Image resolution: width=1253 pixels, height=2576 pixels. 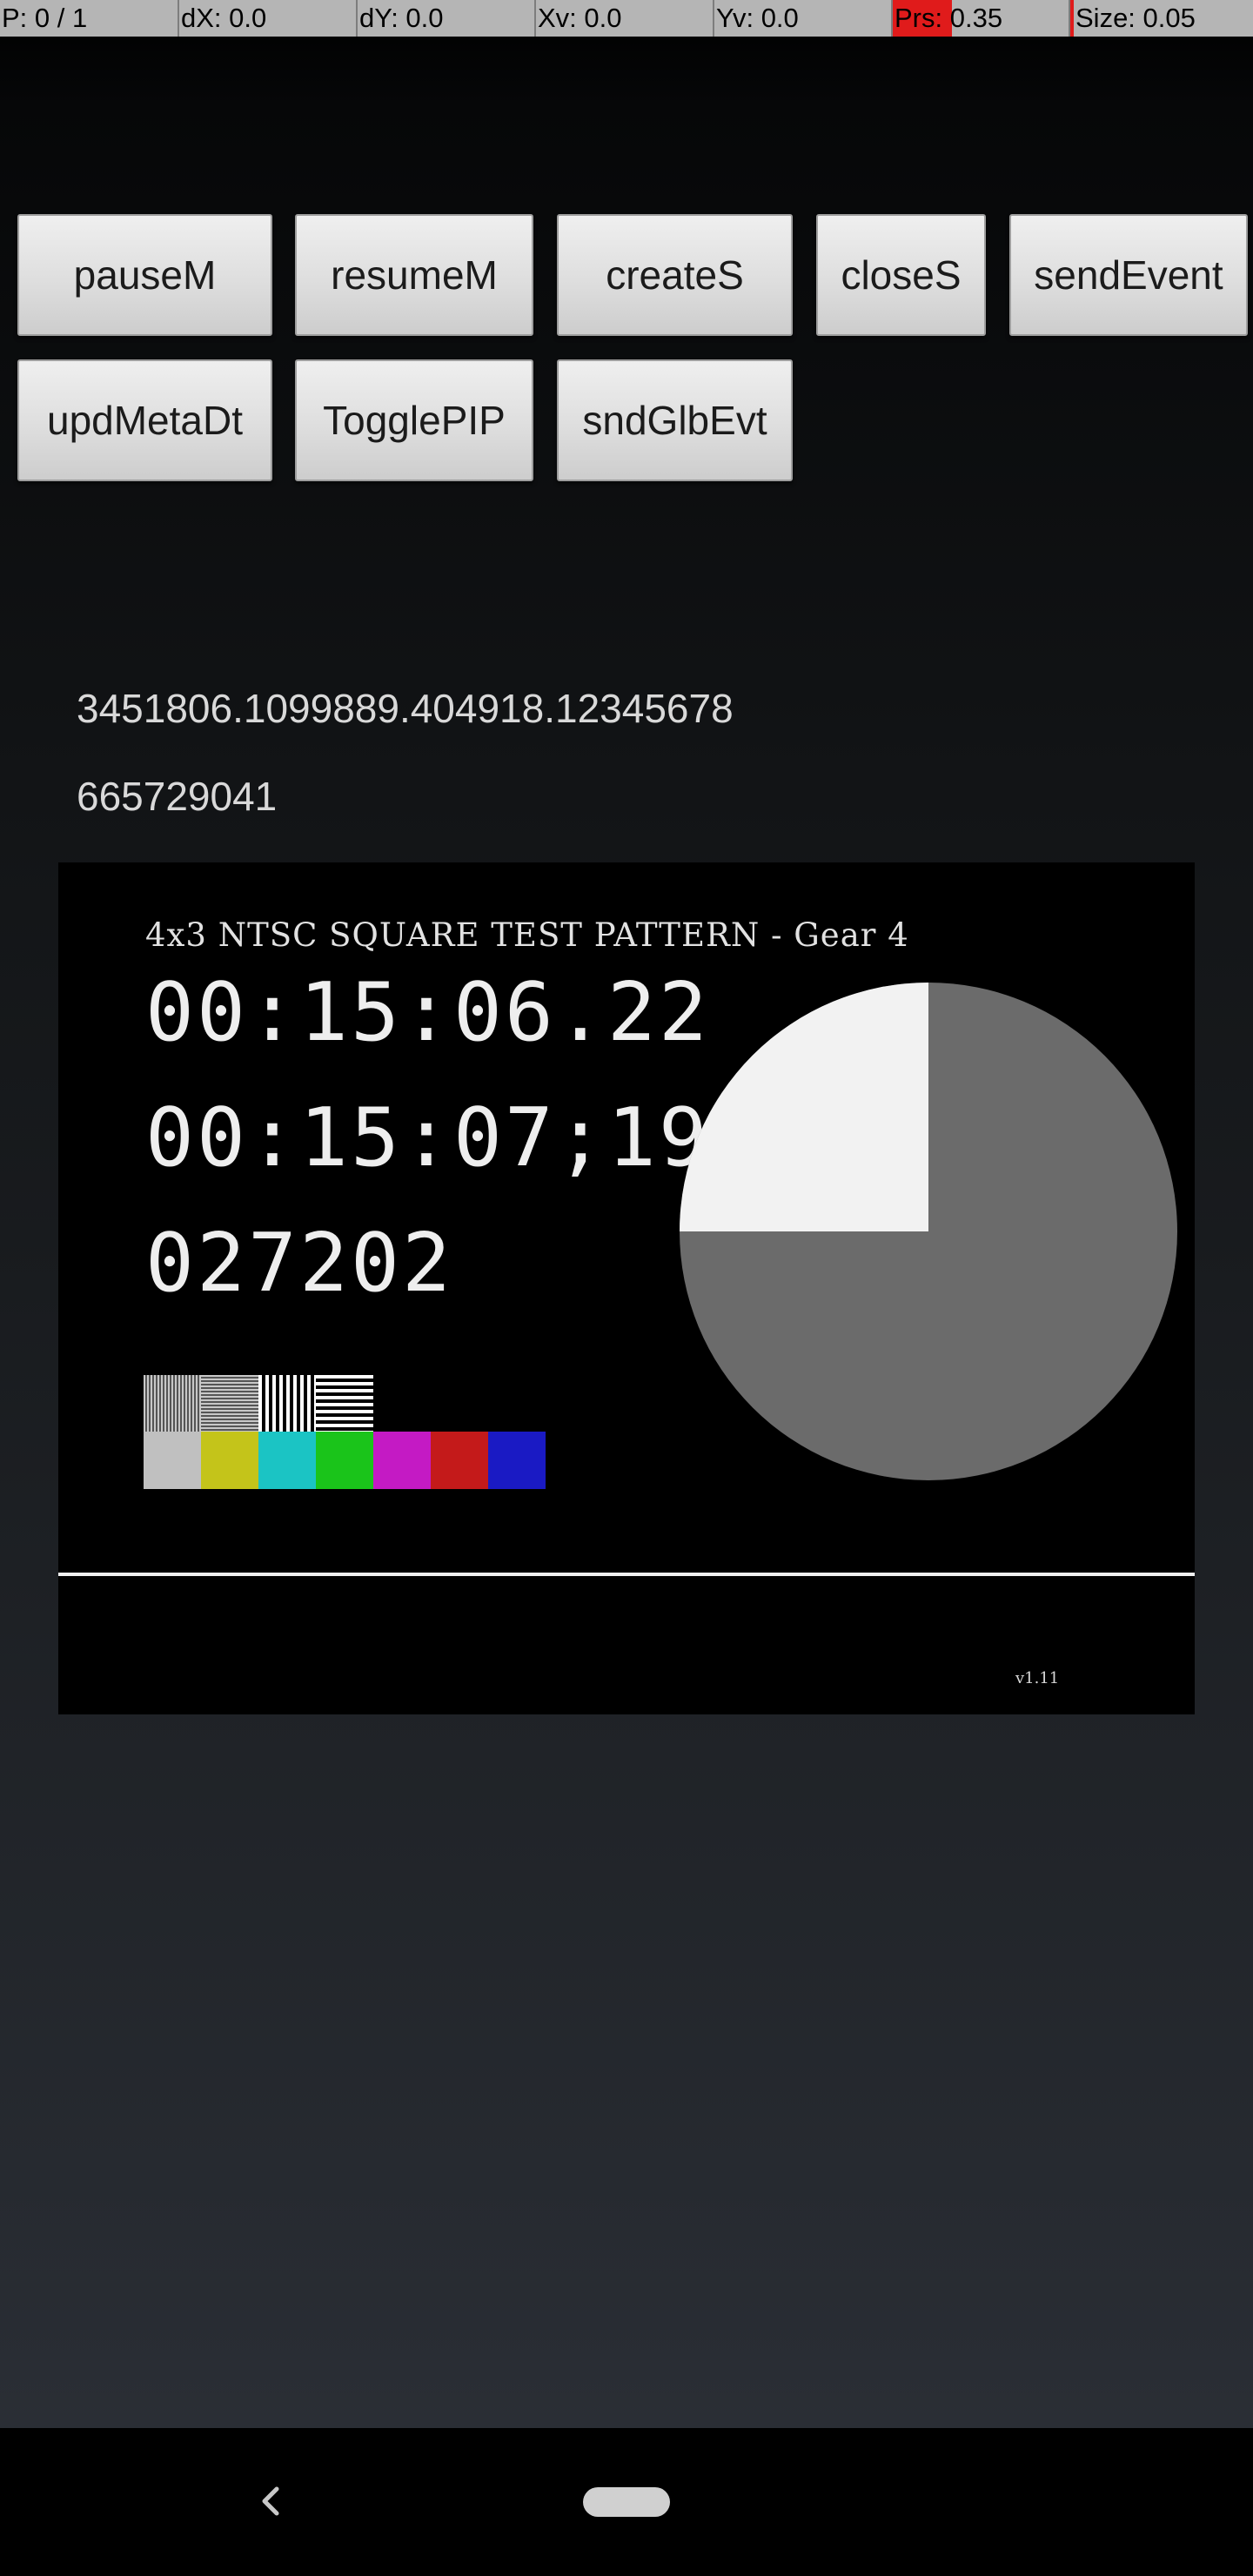 I want to click on home-pill-icon, so click(x=626, y=2502).